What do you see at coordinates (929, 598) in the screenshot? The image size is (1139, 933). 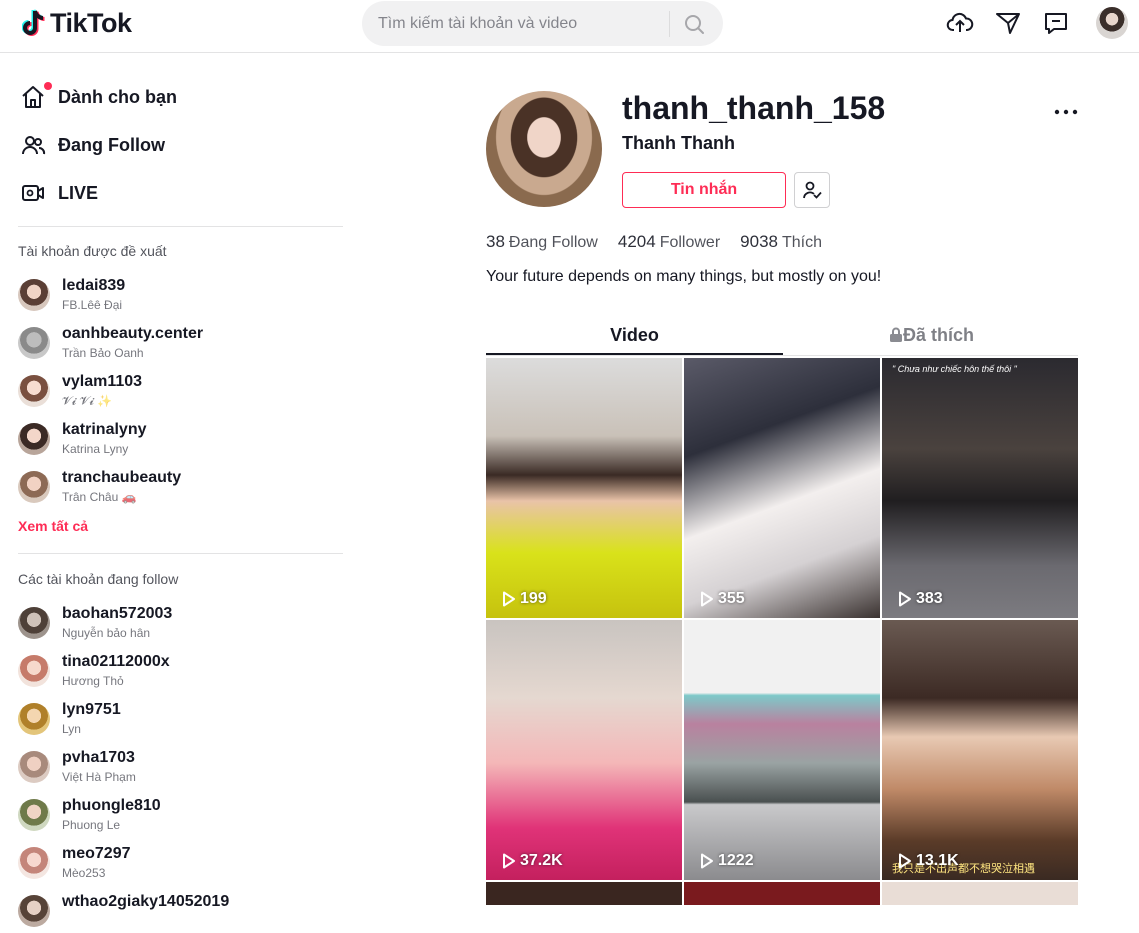 I see `view-count-text: 383` at bounding box center [929, 598].